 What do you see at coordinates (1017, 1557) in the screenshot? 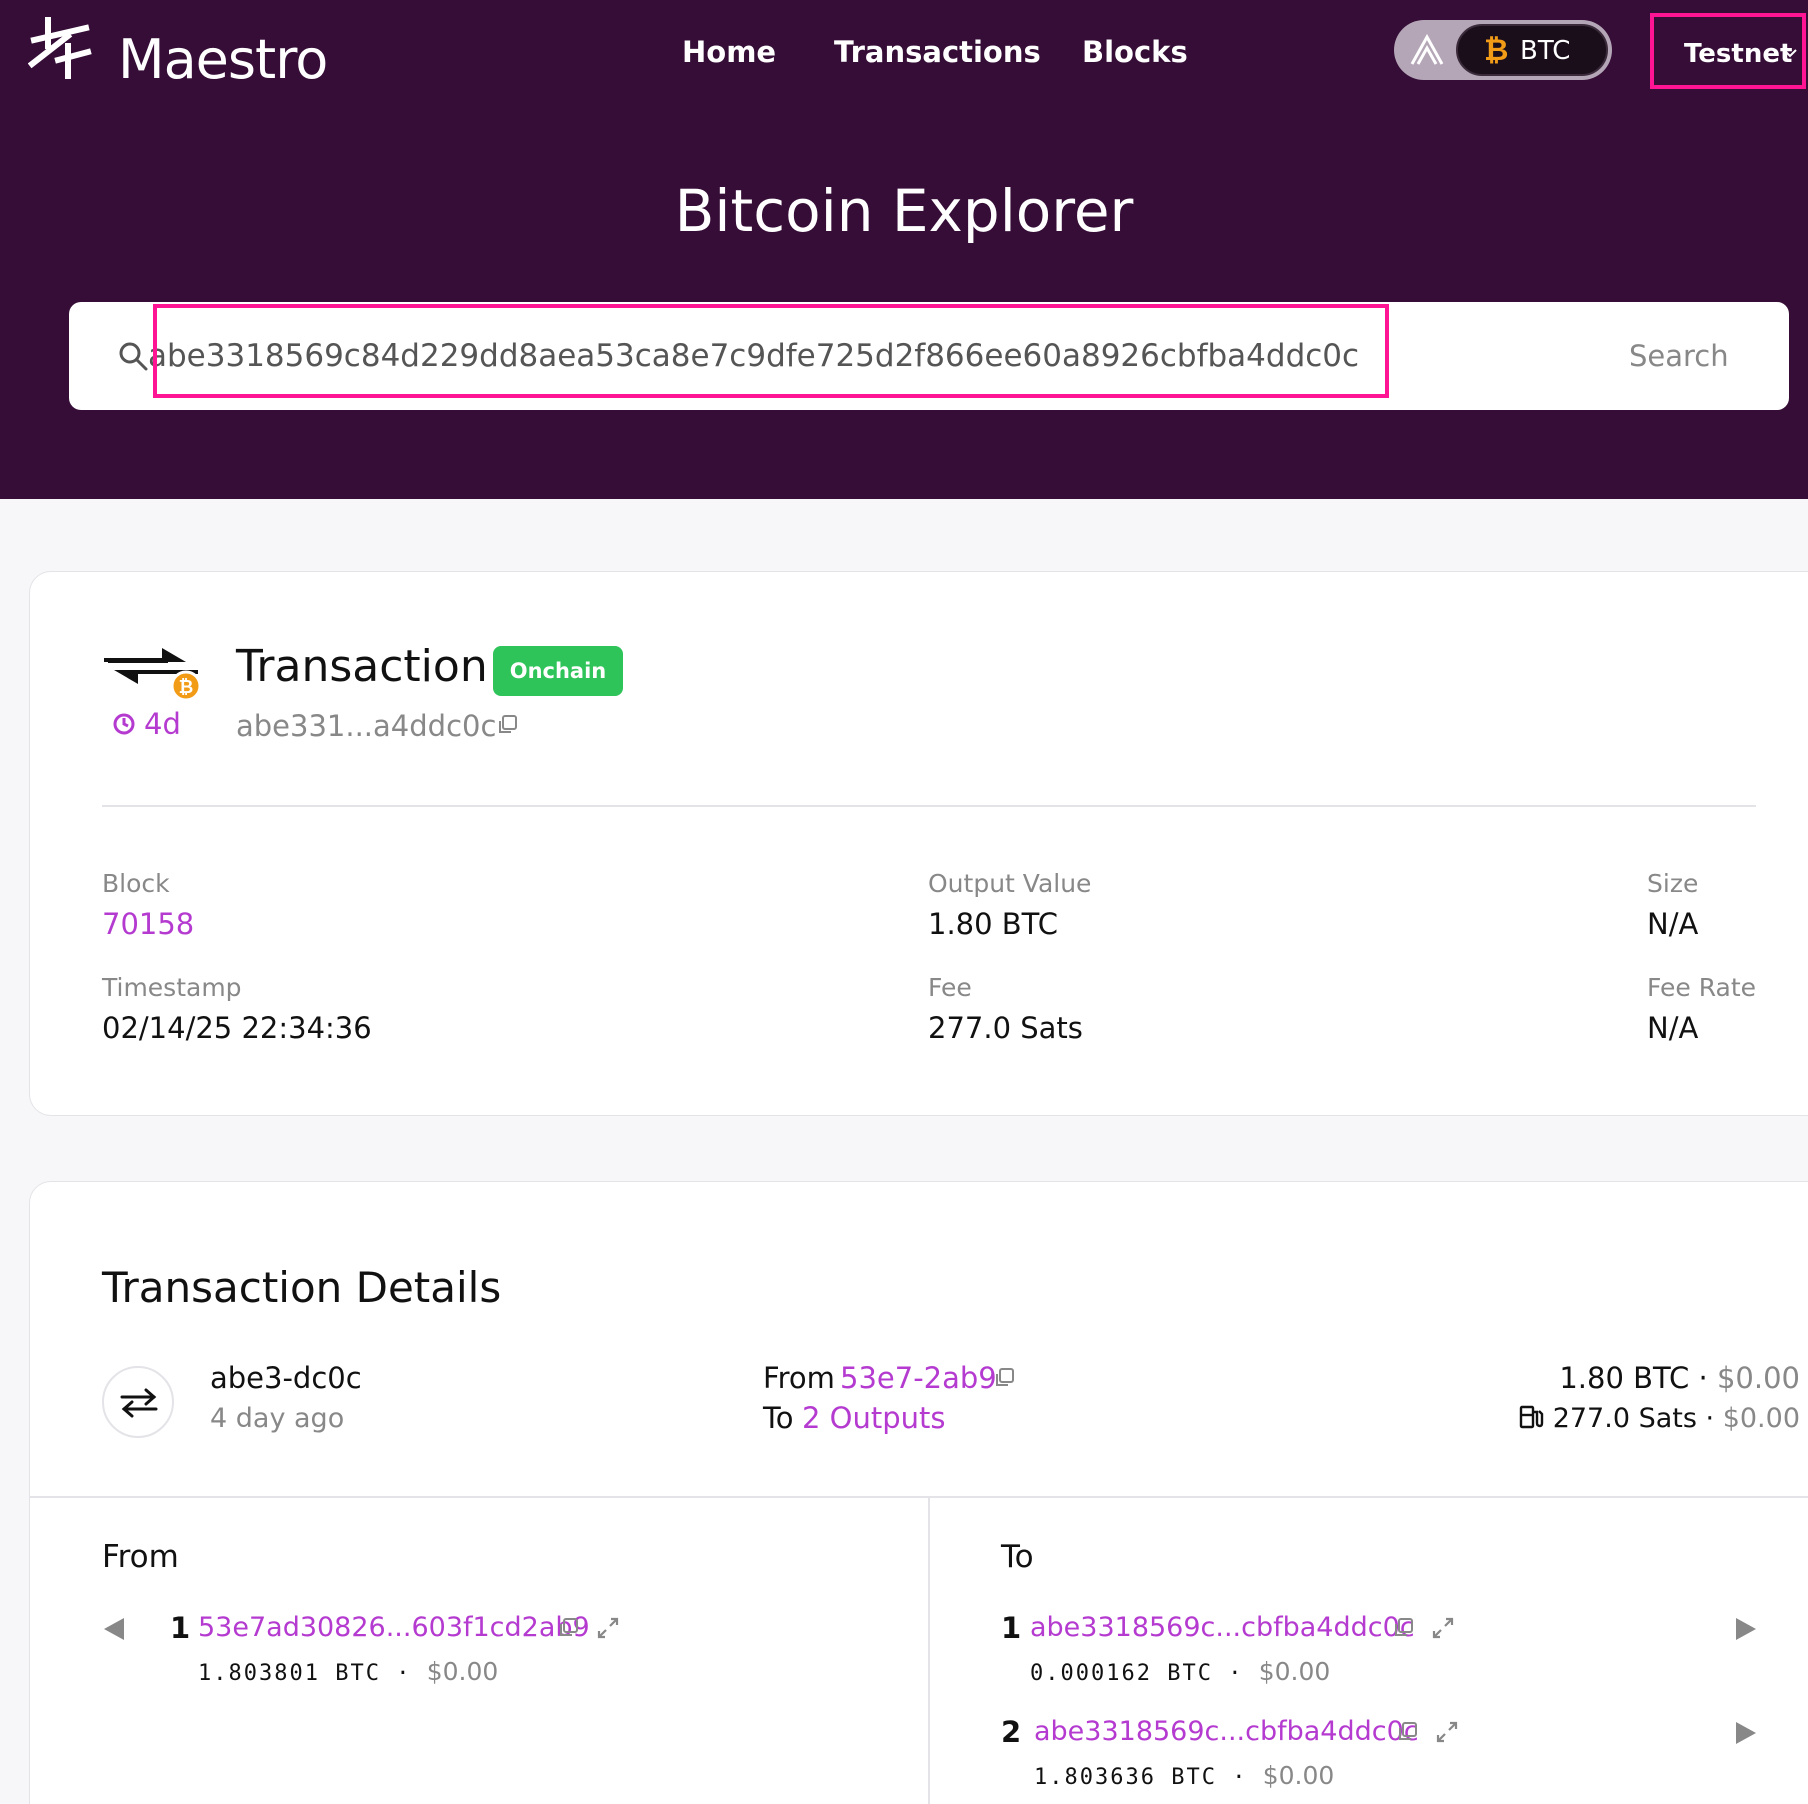
I see `to-section-label: To` at bounding box center [1017, 1557].